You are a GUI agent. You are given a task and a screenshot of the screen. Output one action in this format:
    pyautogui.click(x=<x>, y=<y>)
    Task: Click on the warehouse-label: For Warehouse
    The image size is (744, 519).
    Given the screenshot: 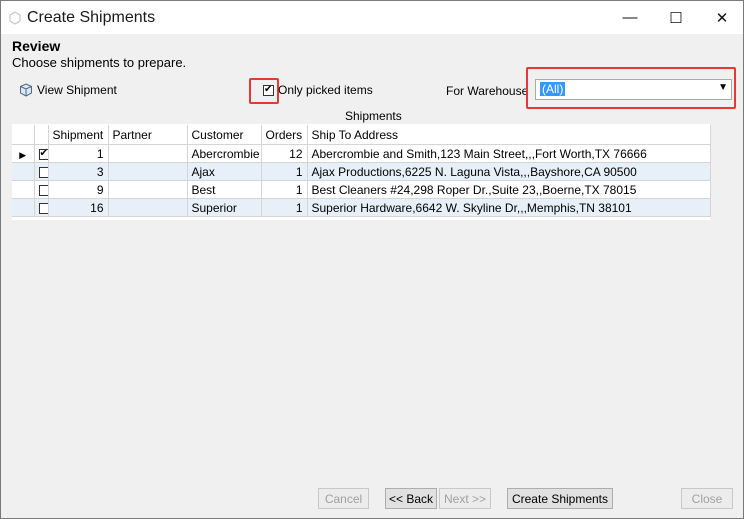 What is the action you would take?
    pyautogui.click(x=487, y=91)
    